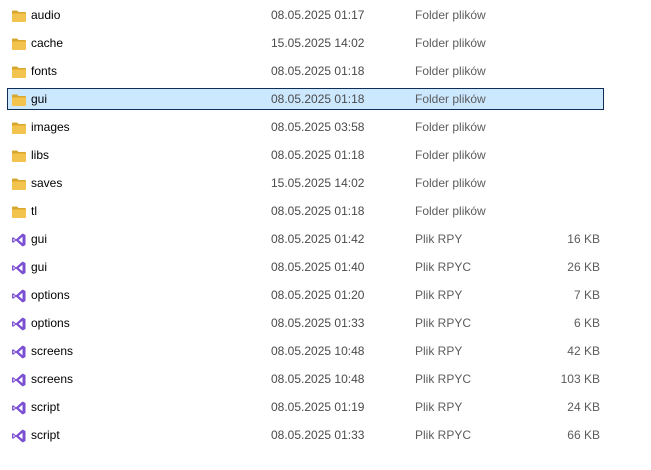  I want to click on folder-row: libs 08.05.2025 01:18 Folder plików, so click(305, 155).